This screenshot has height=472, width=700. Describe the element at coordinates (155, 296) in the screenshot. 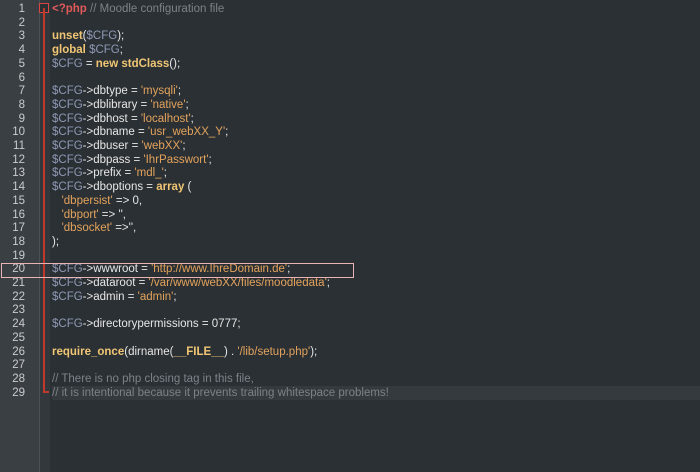

I see `code-token: 'admin'` at that location.